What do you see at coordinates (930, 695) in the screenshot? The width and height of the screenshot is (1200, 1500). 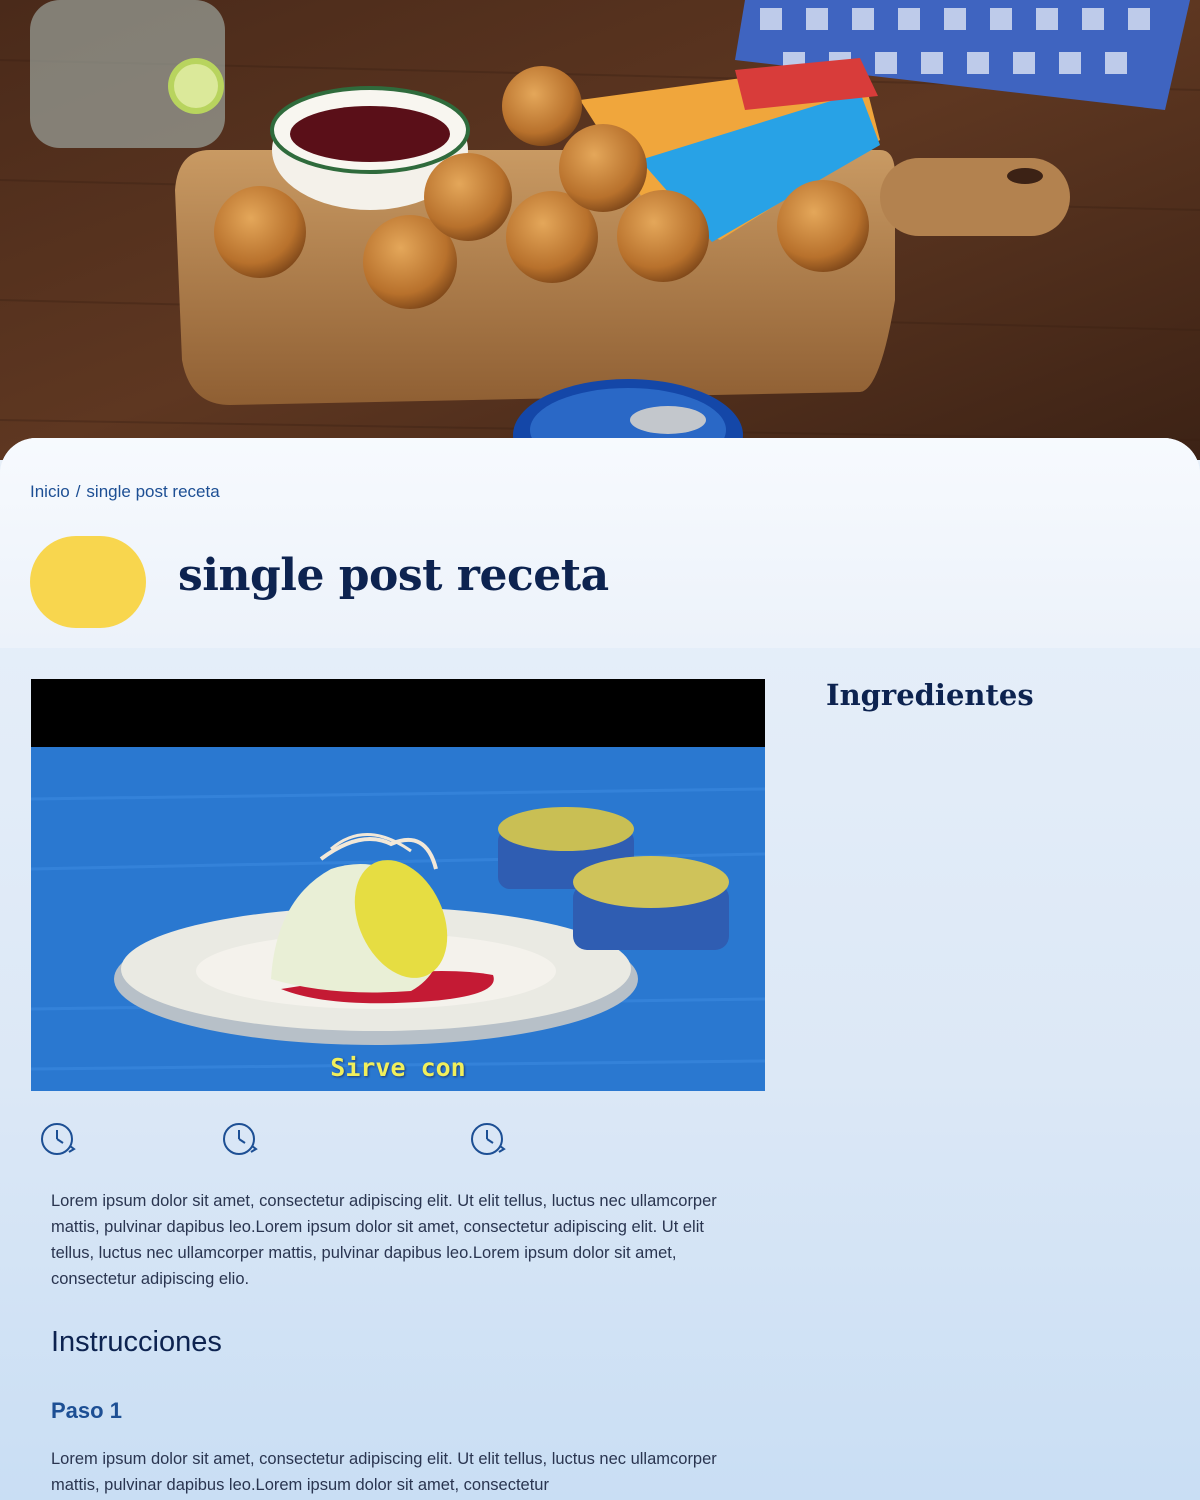 I see `ingredients-title: Ingredientes` at bounding box center [930, 695].